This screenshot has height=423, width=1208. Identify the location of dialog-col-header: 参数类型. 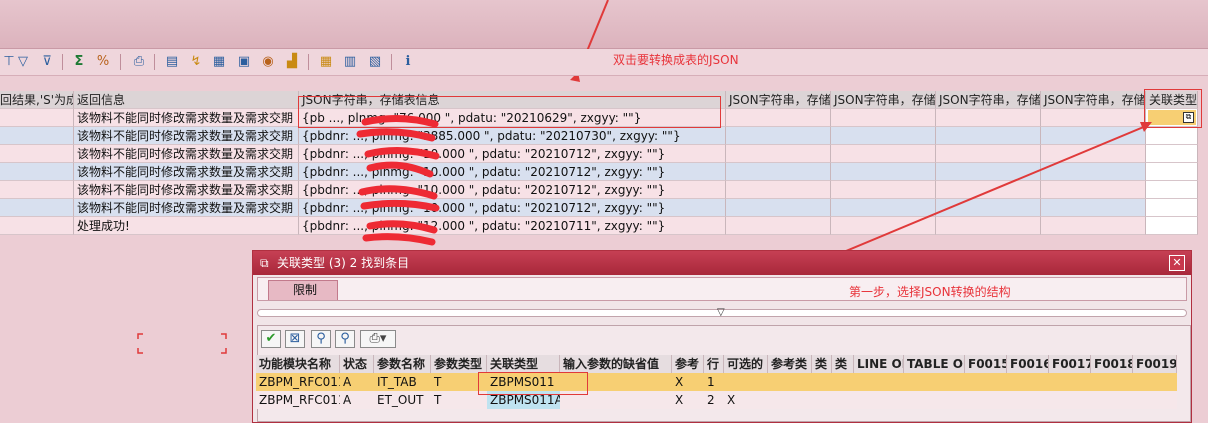
(459, 364).